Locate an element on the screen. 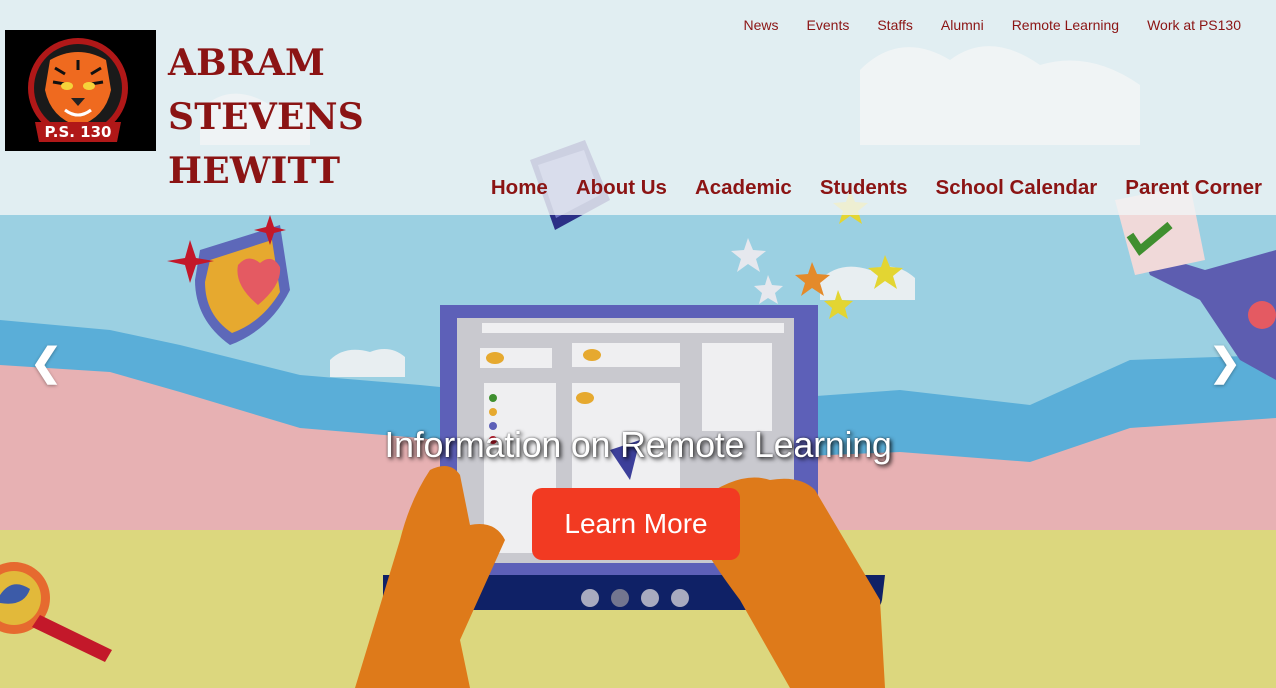 The image size is (1276, 688). top-nav-events: Events is located at coordinates (828, 25).